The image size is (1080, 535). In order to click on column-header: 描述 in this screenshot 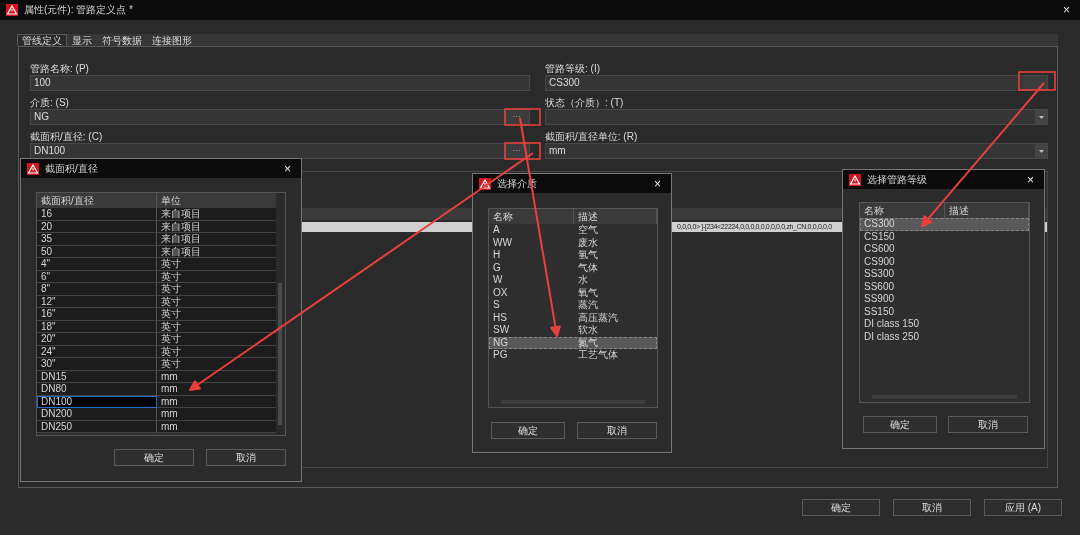, I will do `click(615, 216)`.